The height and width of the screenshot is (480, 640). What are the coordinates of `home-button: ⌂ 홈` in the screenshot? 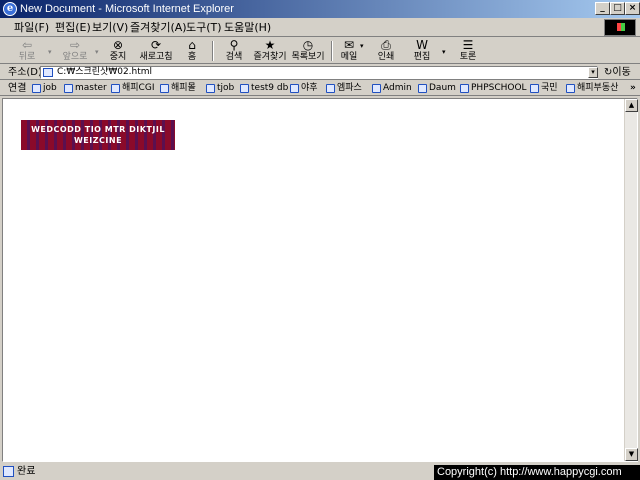 It's located at (192, 51).